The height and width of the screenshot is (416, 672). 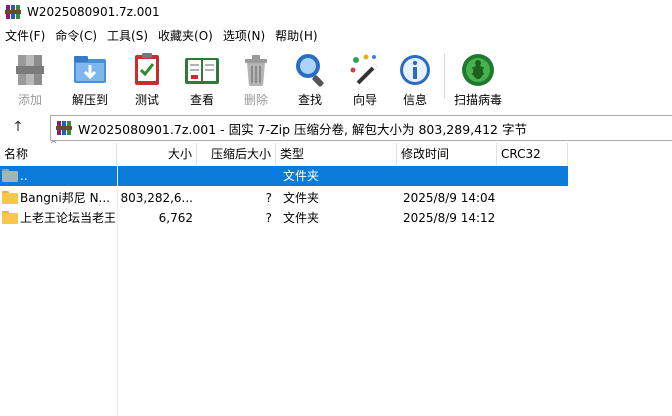 What do you see at coordinates (24, 176) in the screenshot?
I see `row-name: ..` at bounding box center [24, 176].